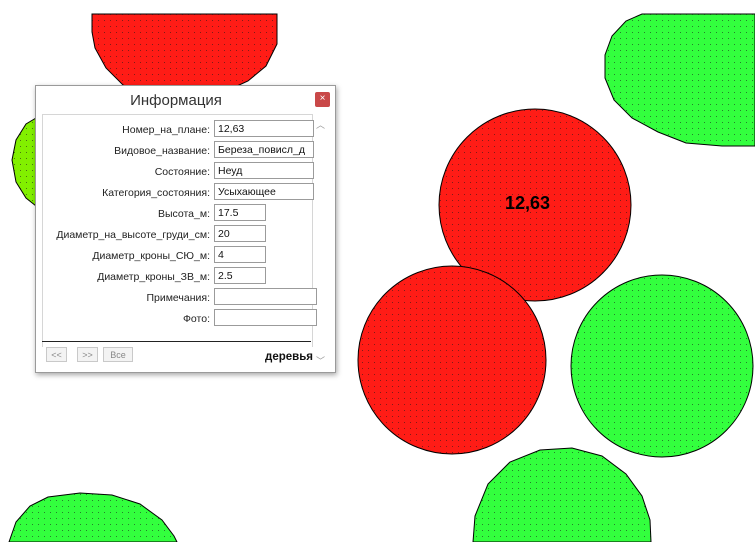  What do you see at coordinates (264, 128) in the screenshot?
I see `field-value: 12,63` at bounding box center [264, 128].